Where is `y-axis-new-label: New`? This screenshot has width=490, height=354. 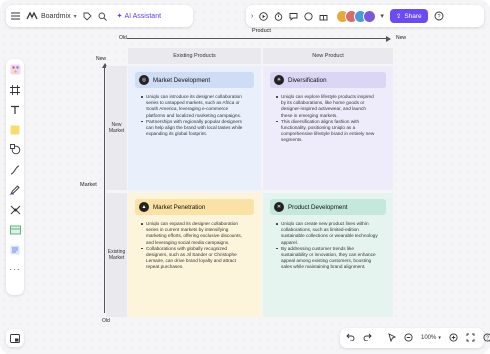
y-axis-new-label: New is located at coordinates (101, 59).